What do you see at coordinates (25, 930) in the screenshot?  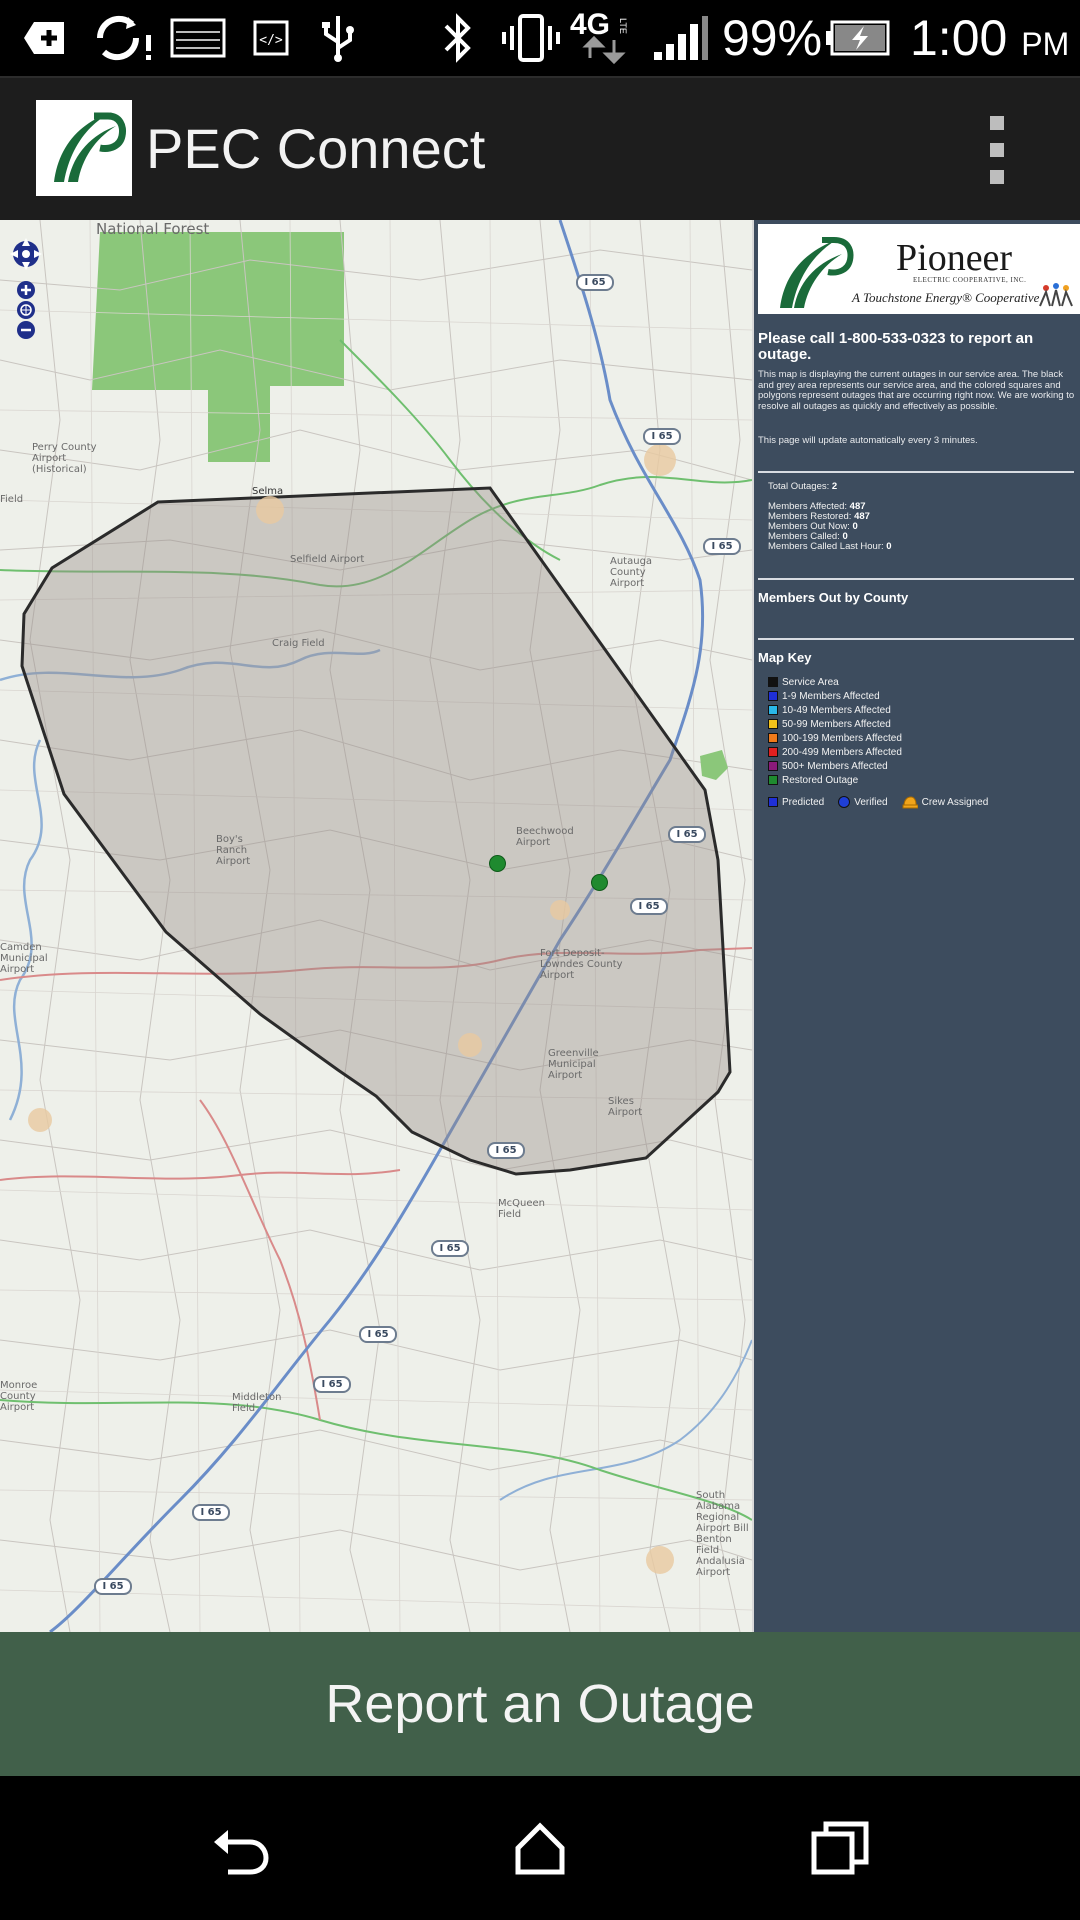 I see `river` at bounding box center [25, 930].